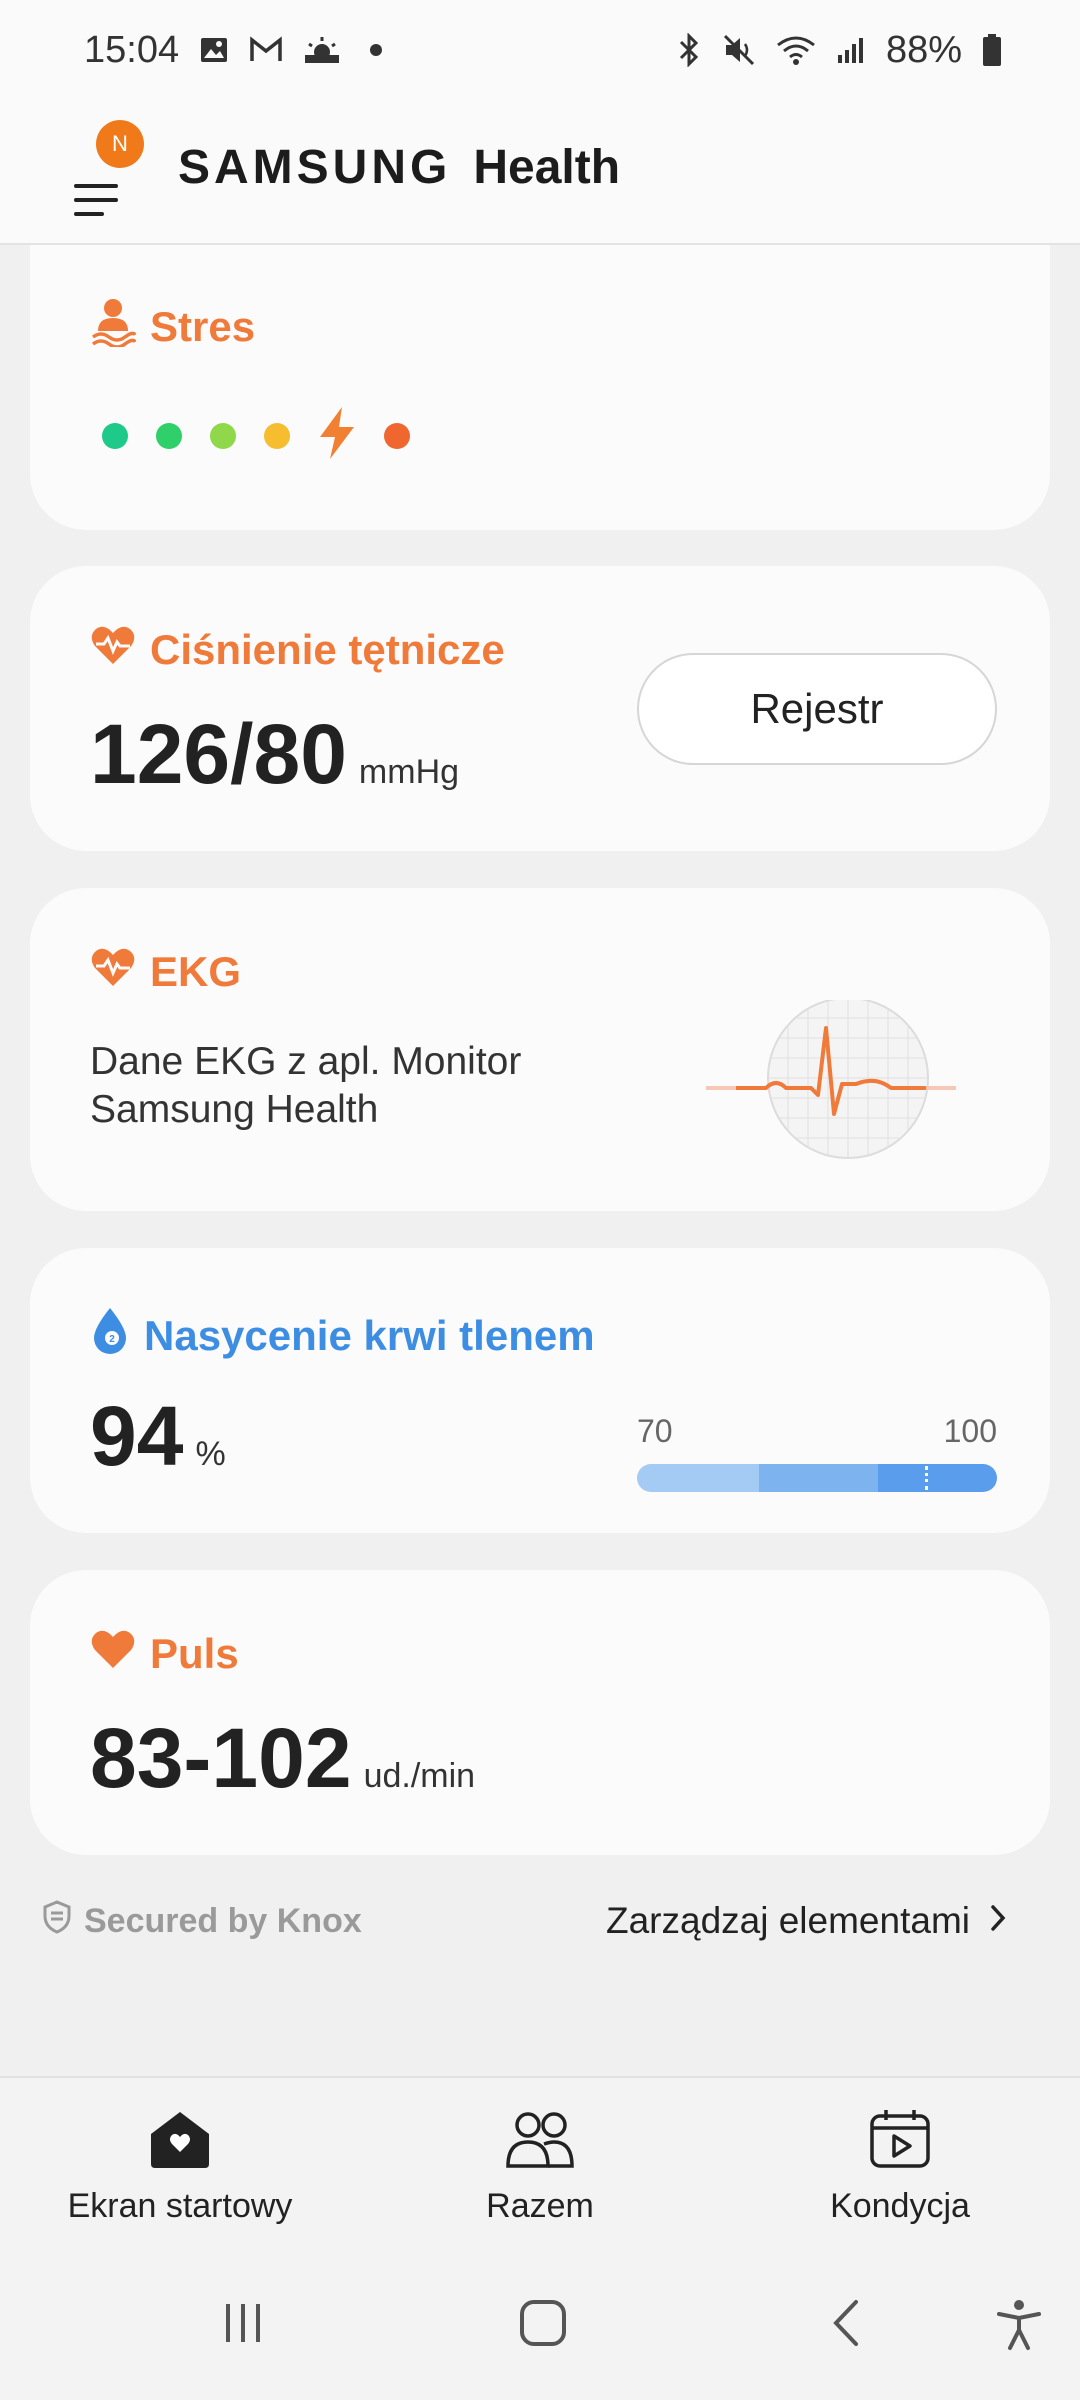 This screenshot has height=2400, width=1080. I want to click on stress-icon, so click(113, 327).